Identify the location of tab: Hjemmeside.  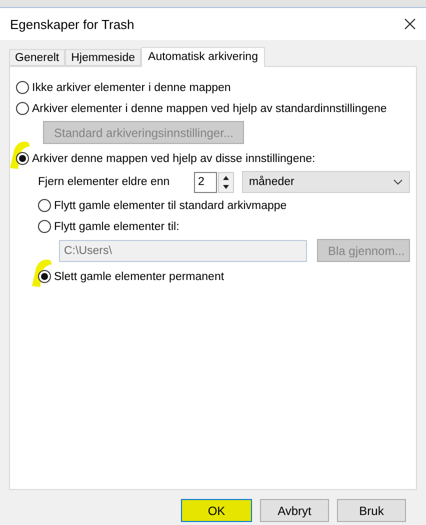
(103, 57).